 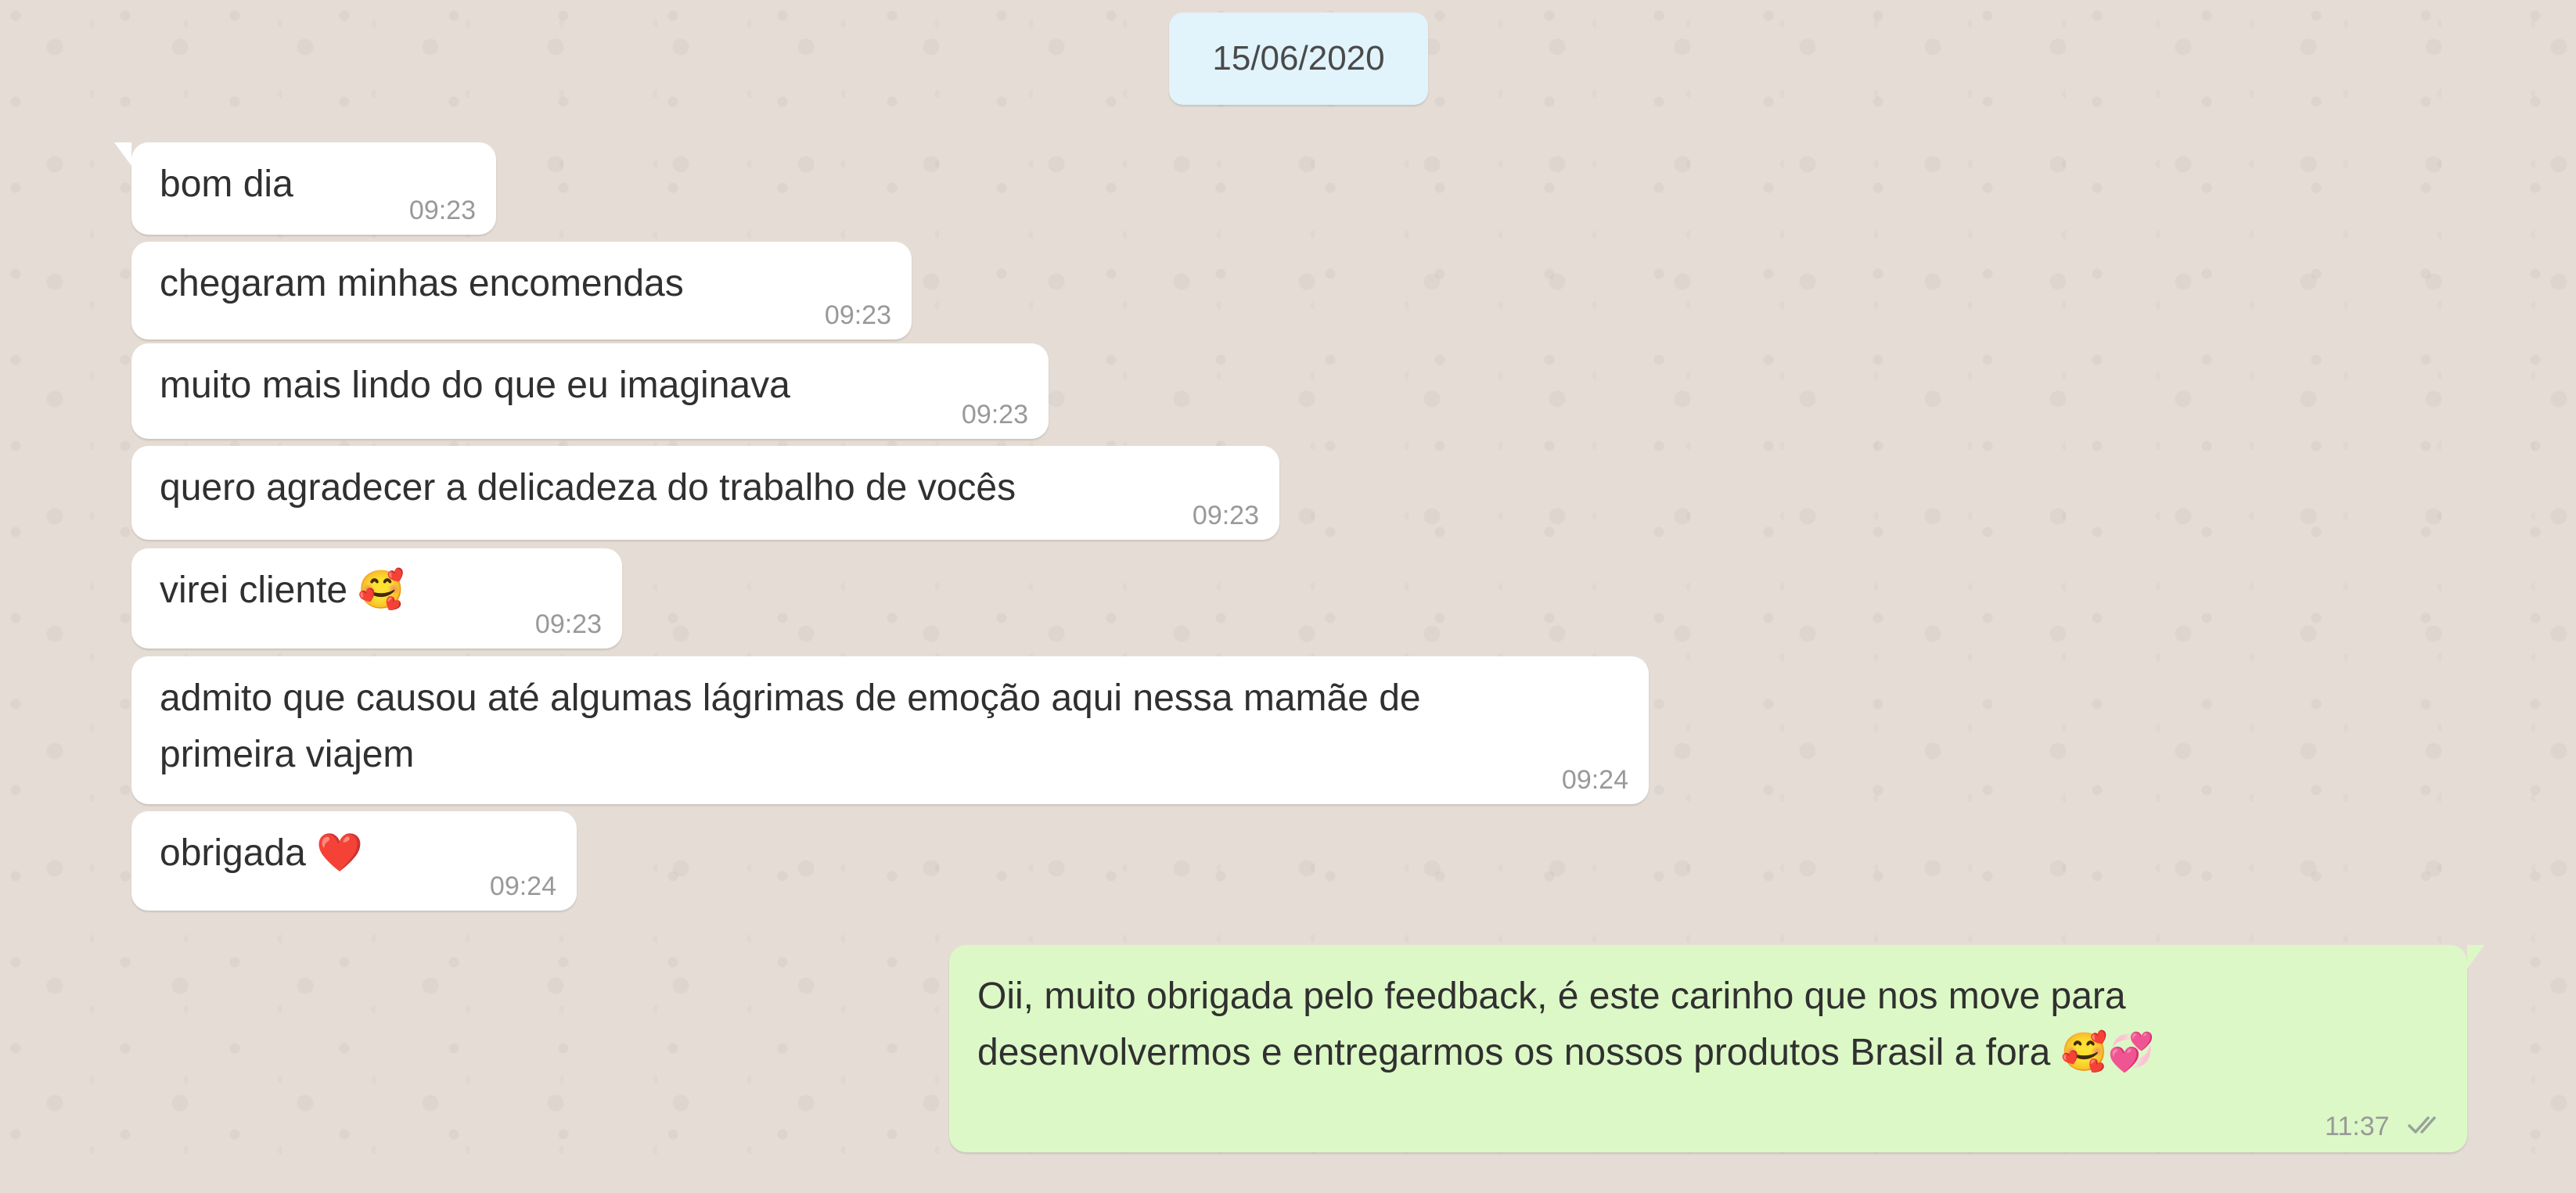 I want to click on incoming-message: virei cliente 🥰 09:23, so click(x=377, y=598).